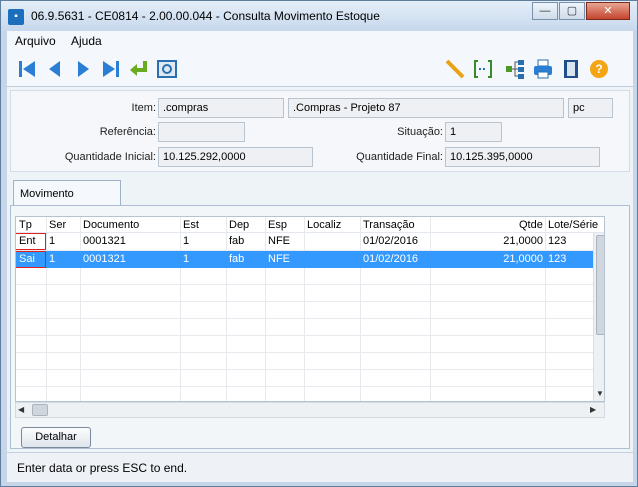 Image resolution: width=638 pixels, height=487 pixels. I want to click on tab-movimento: Movimento, so click(67, 193).